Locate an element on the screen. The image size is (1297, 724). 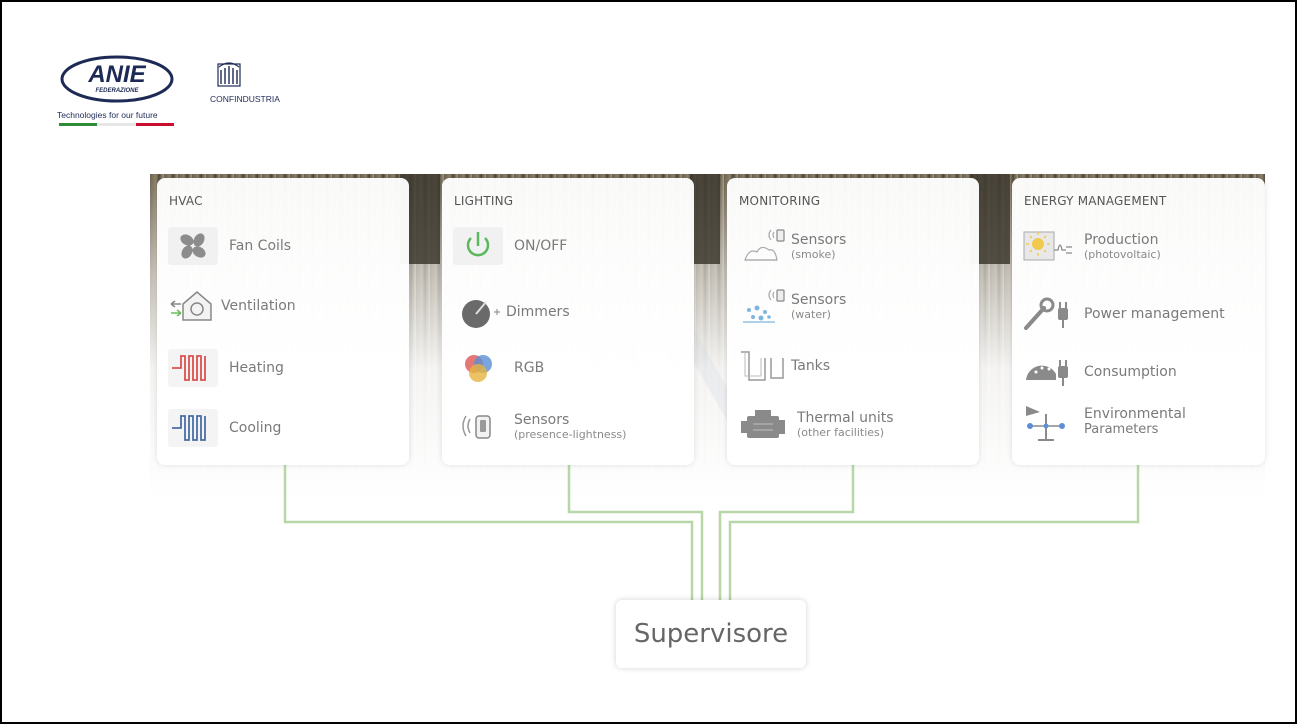
item-label: Sensors (water) is located at coordinates (818, 306).